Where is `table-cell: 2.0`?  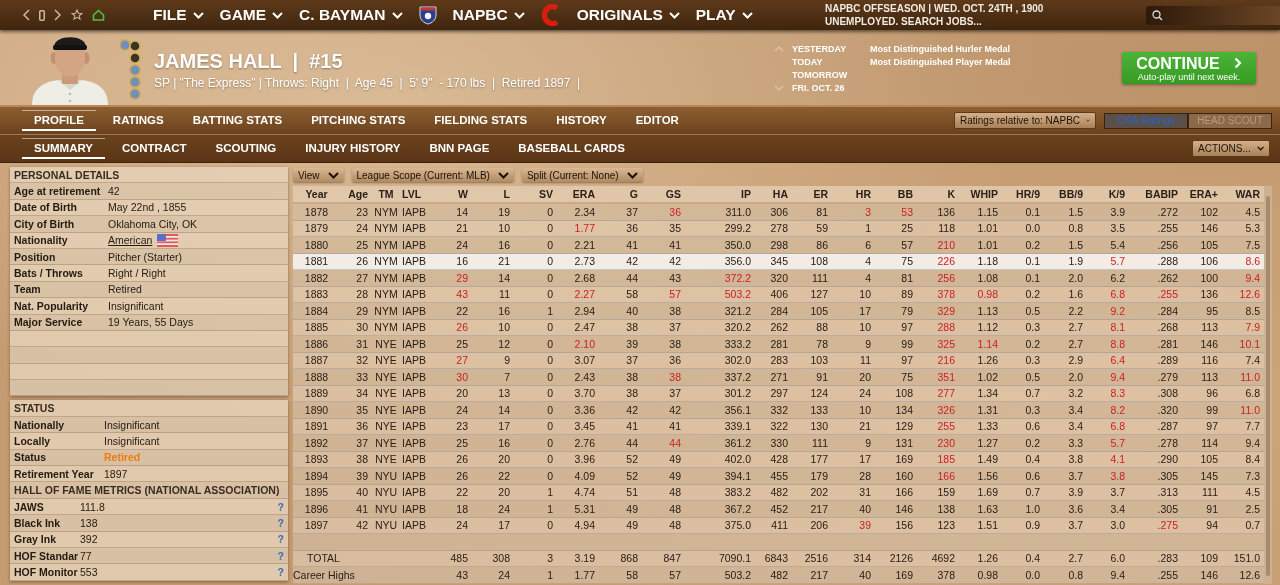
table-cell: 2.0 is located at coordinates (1075, 376).